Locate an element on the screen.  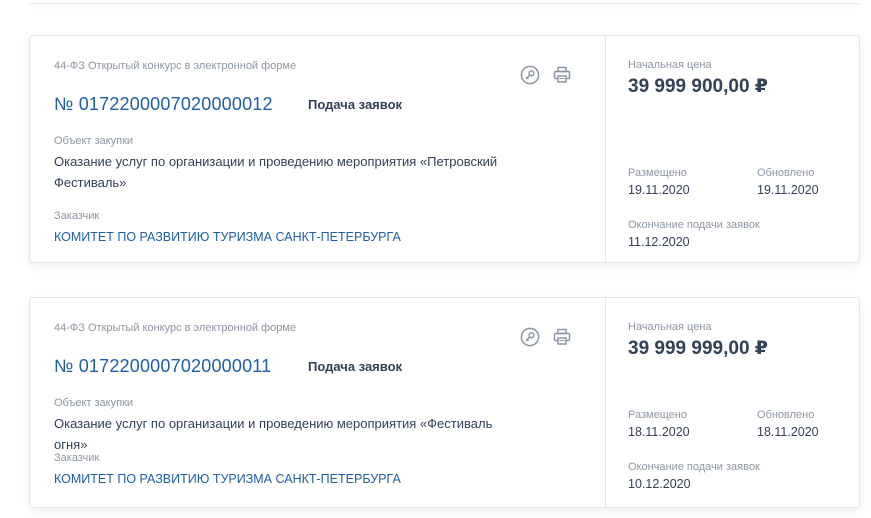
registry-number-link: № 0172200007020000011 is located at coordinates (162, 366).